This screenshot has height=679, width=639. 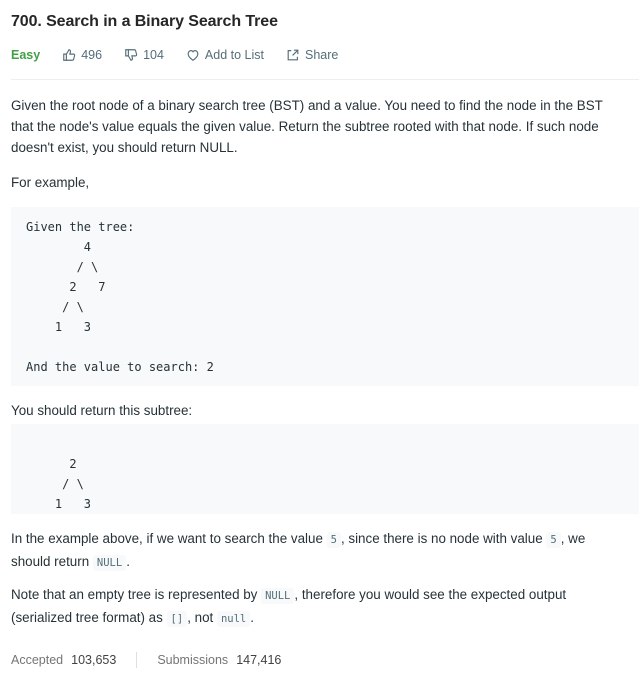 I want to click on submissions-value: 147,416, so click(x=259, y=660).